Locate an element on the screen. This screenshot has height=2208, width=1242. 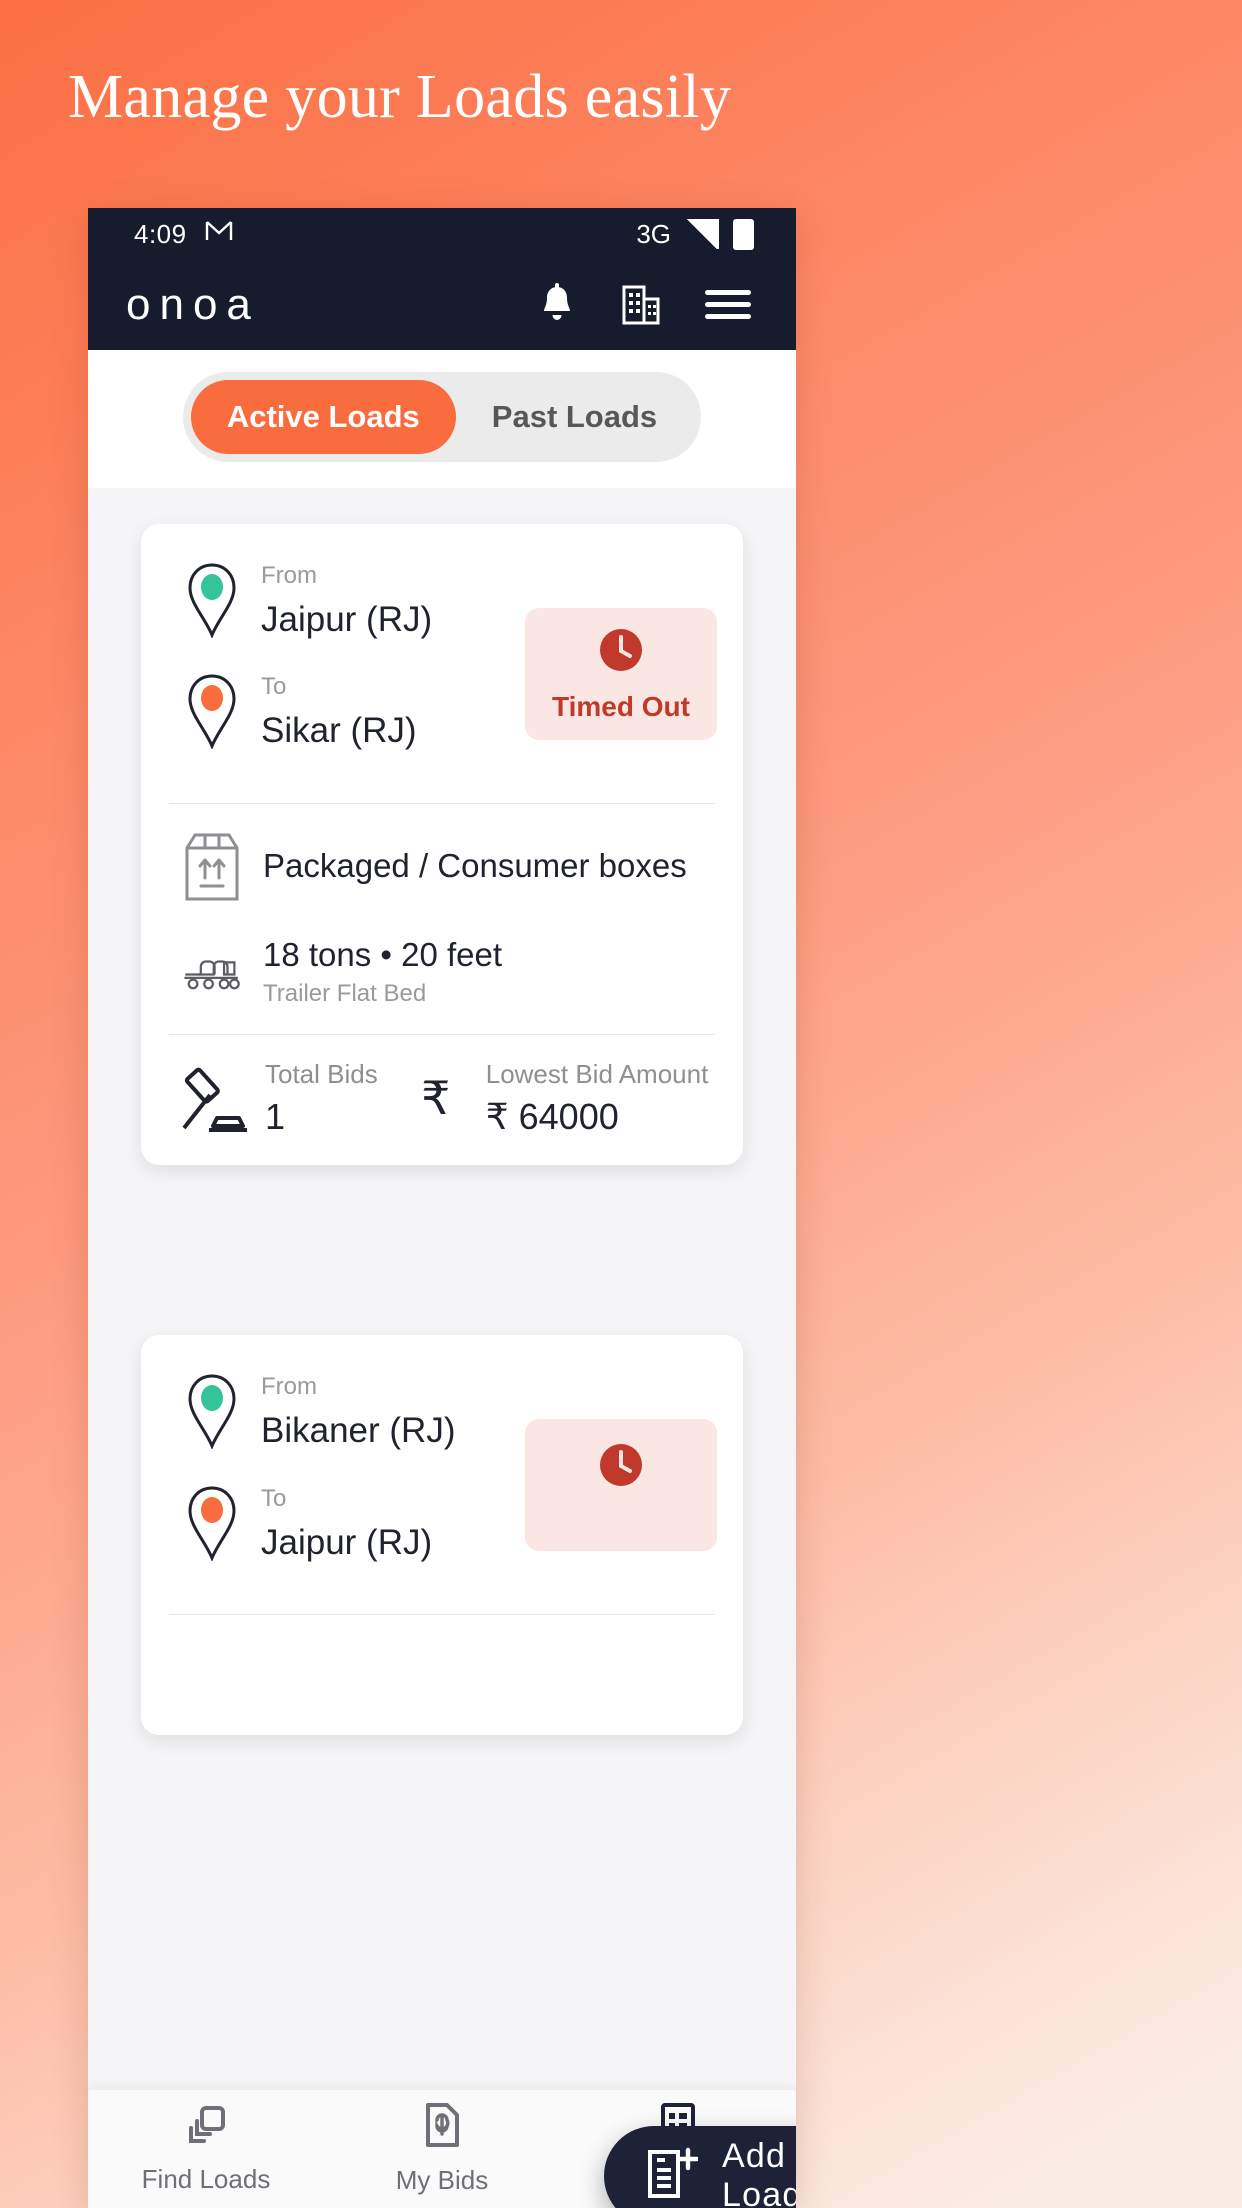
lowest-bid-text: Lowest Bid Amount ₹ 64000 is located at coordinates (597, 1098).